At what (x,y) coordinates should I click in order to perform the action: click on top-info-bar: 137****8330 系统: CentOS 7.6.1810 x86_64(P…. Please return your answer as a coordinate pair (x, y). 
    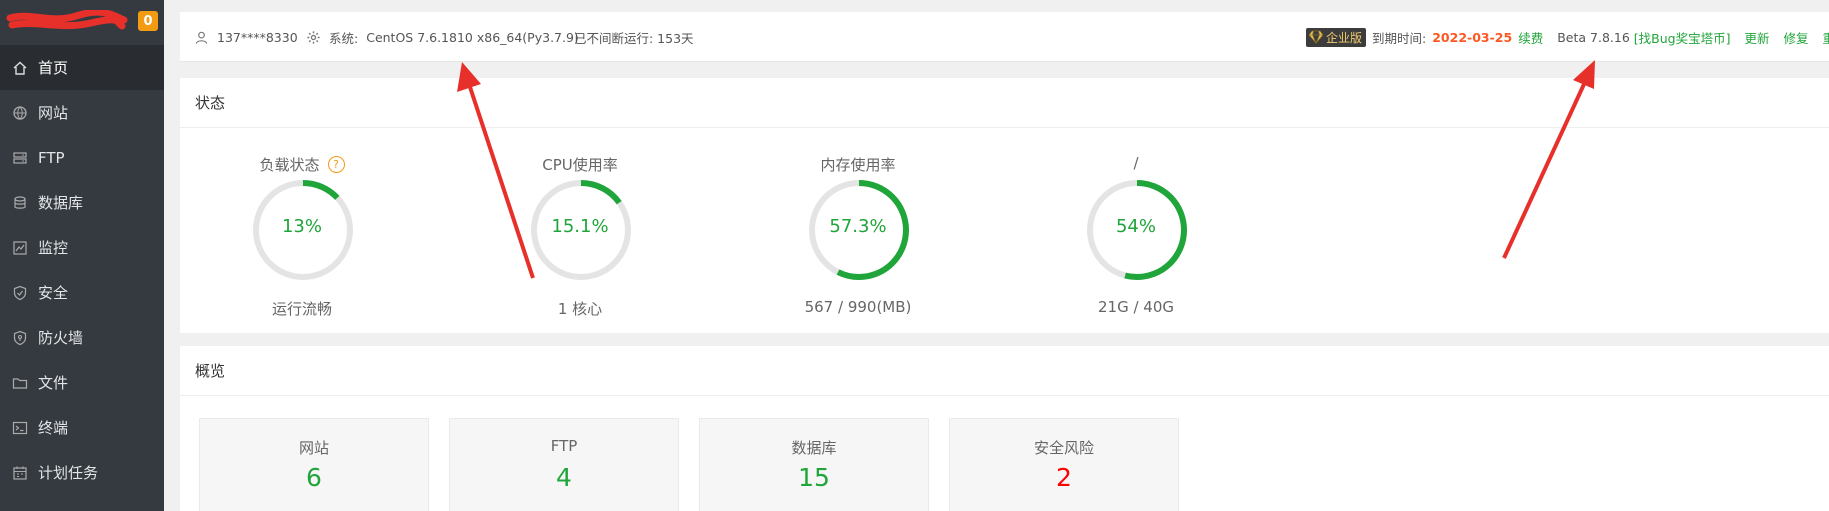
    Looking at the image, I should click on (1004, 37).